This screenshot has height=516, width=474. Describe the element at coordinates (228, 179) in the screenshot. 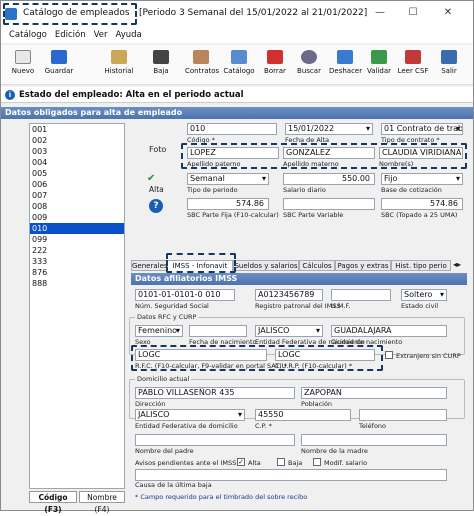

I see `period-type-select: Semanal` at that location.